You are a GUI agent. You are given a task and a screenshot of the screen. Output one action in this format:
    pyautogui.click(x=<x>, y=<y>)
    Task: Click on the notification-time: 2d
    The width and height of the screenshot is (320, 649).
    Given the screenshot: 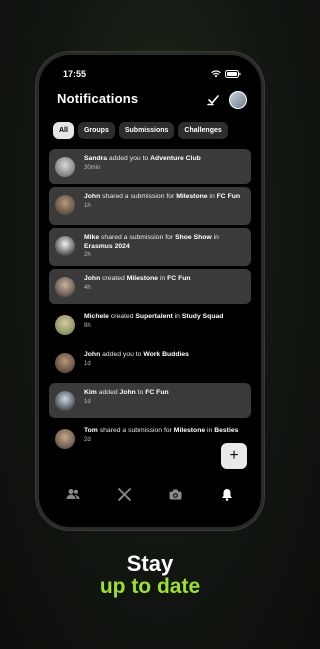 What is the action you would take?
    pyautogui.click(x=87, y=439)
    